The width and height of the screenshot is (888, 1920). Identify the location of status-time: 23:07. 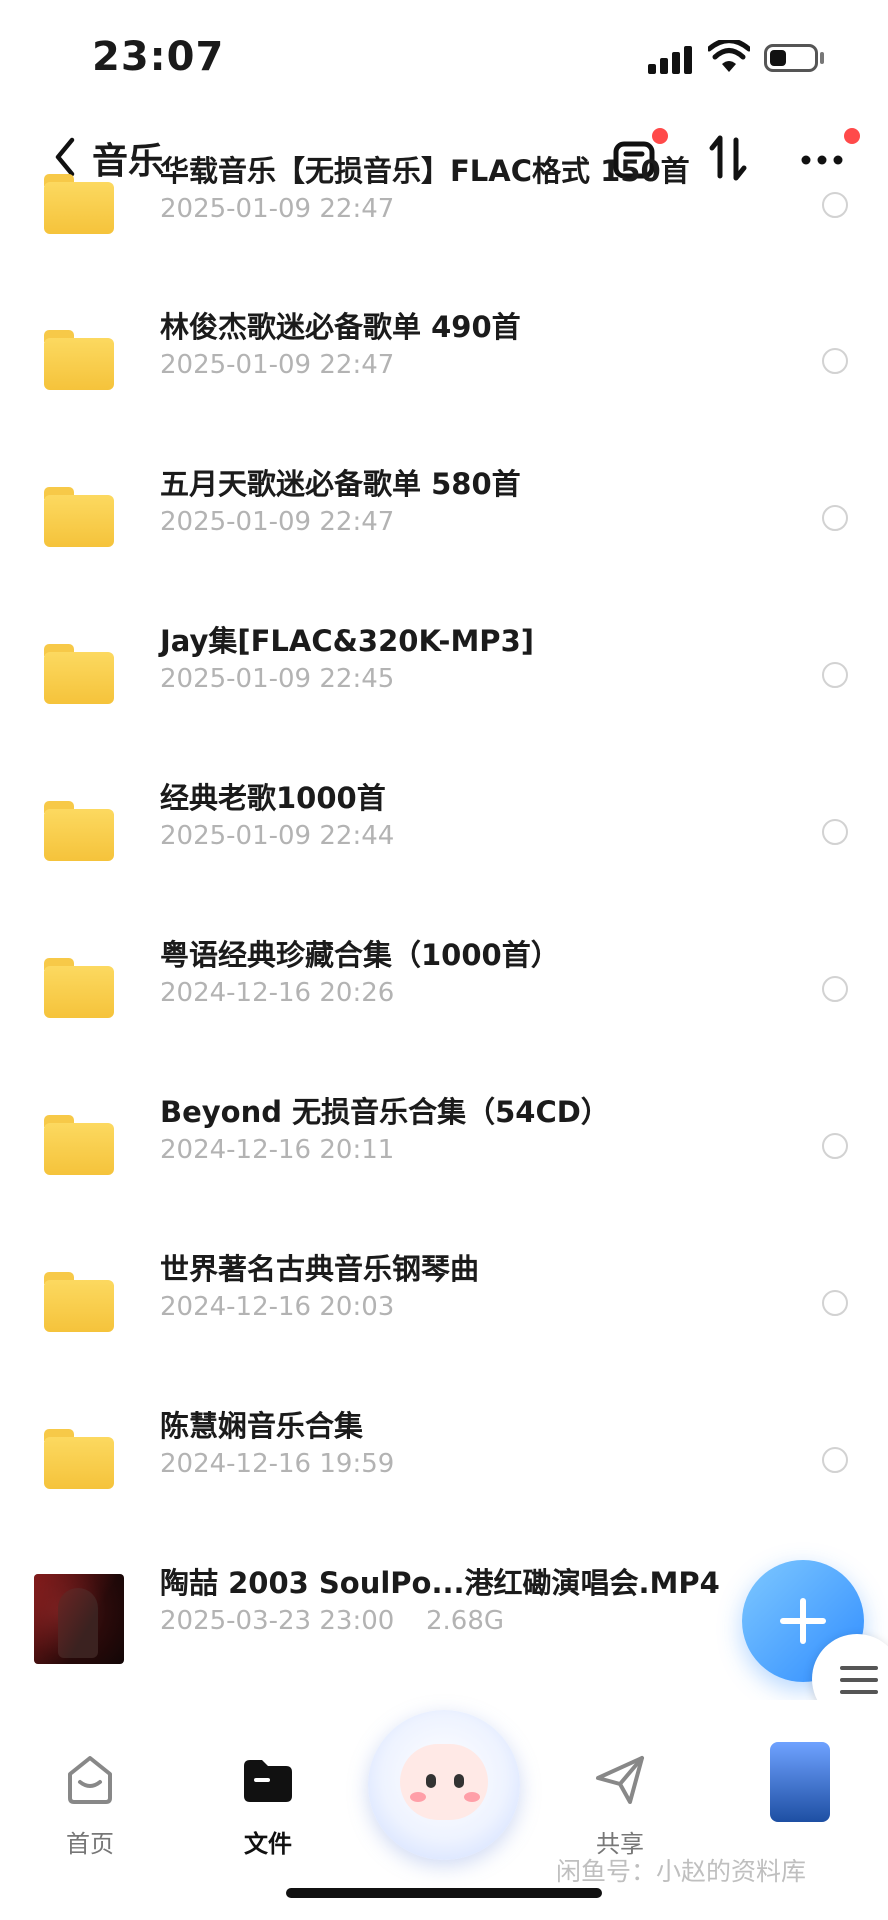
(158, 57).